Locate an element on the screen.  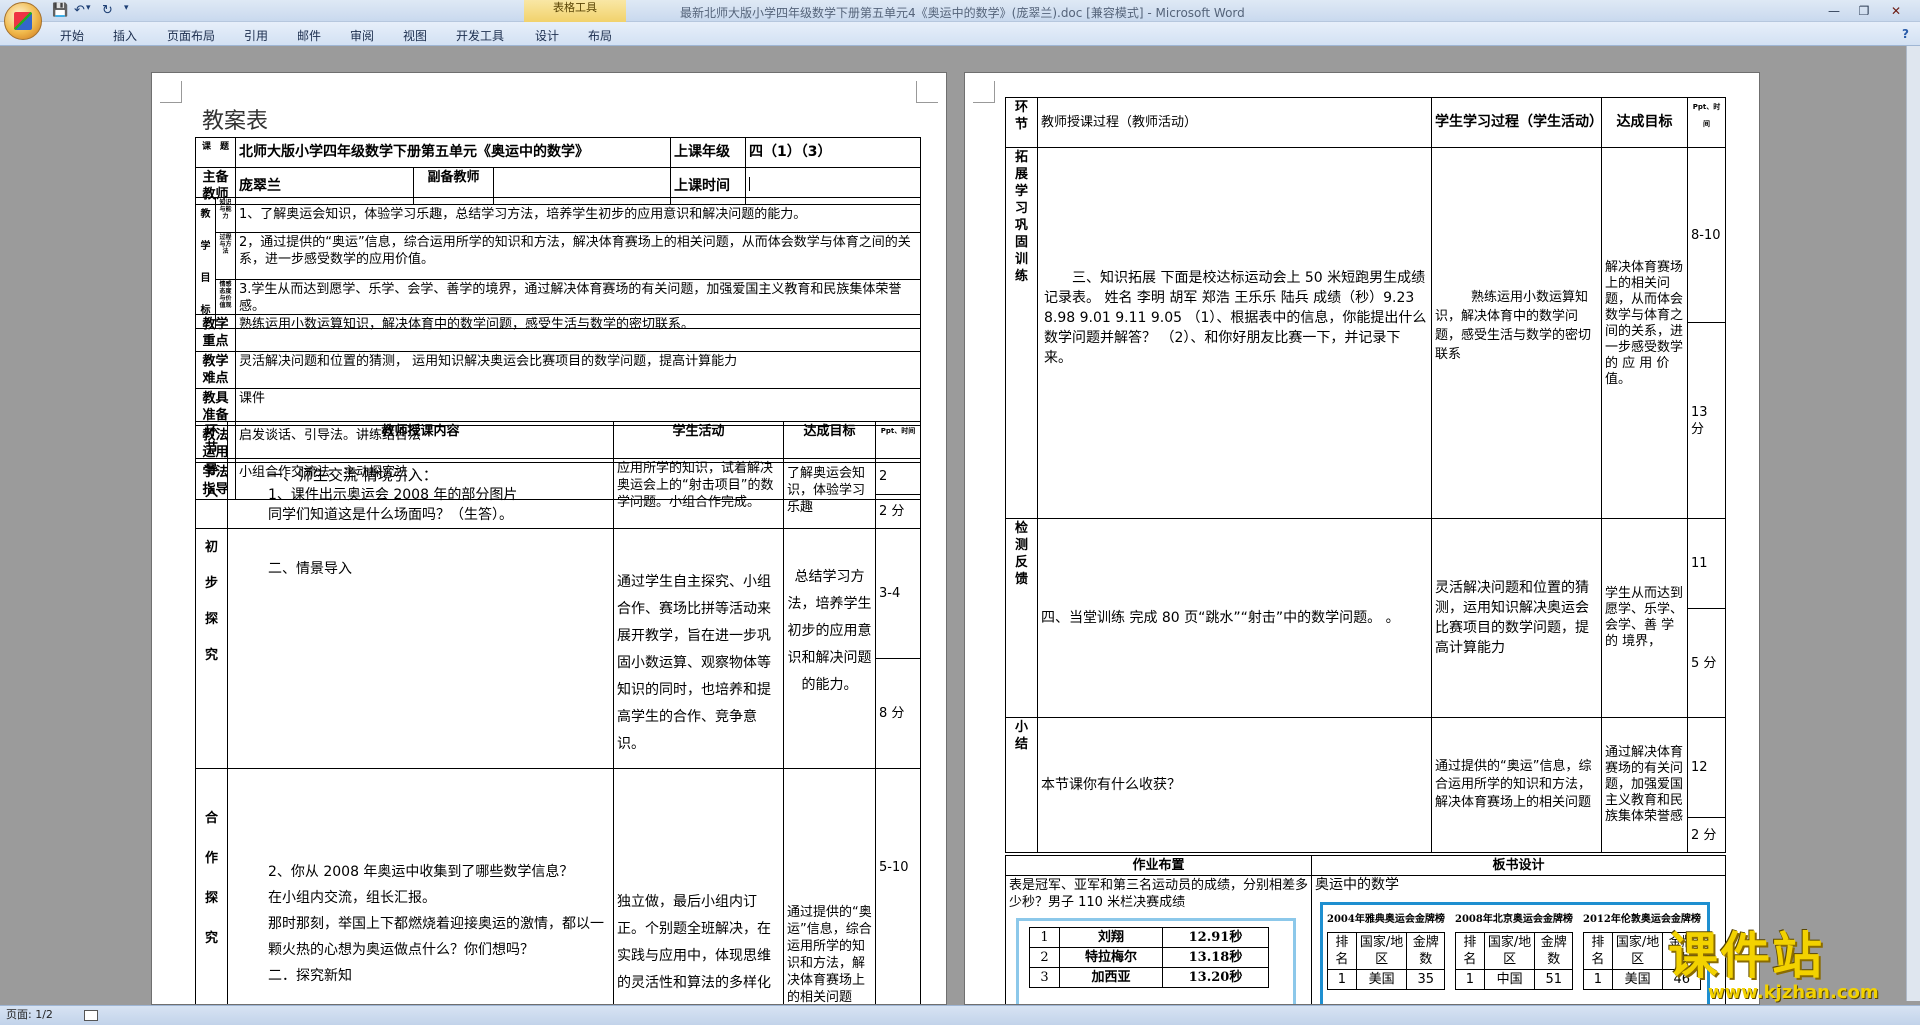
page-heading: 教案表 is located at coordinates (235, 121).